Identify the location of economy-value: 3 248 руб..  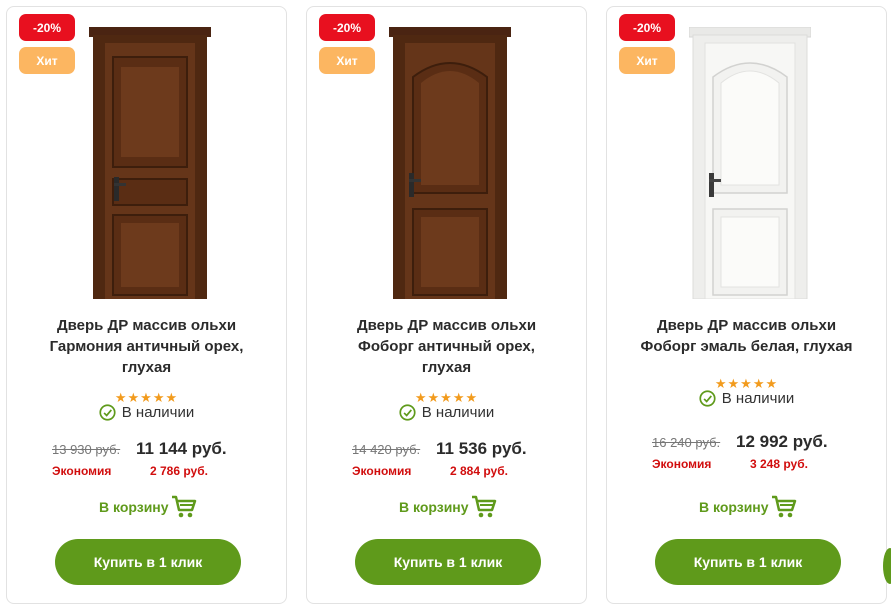
(779, 464).